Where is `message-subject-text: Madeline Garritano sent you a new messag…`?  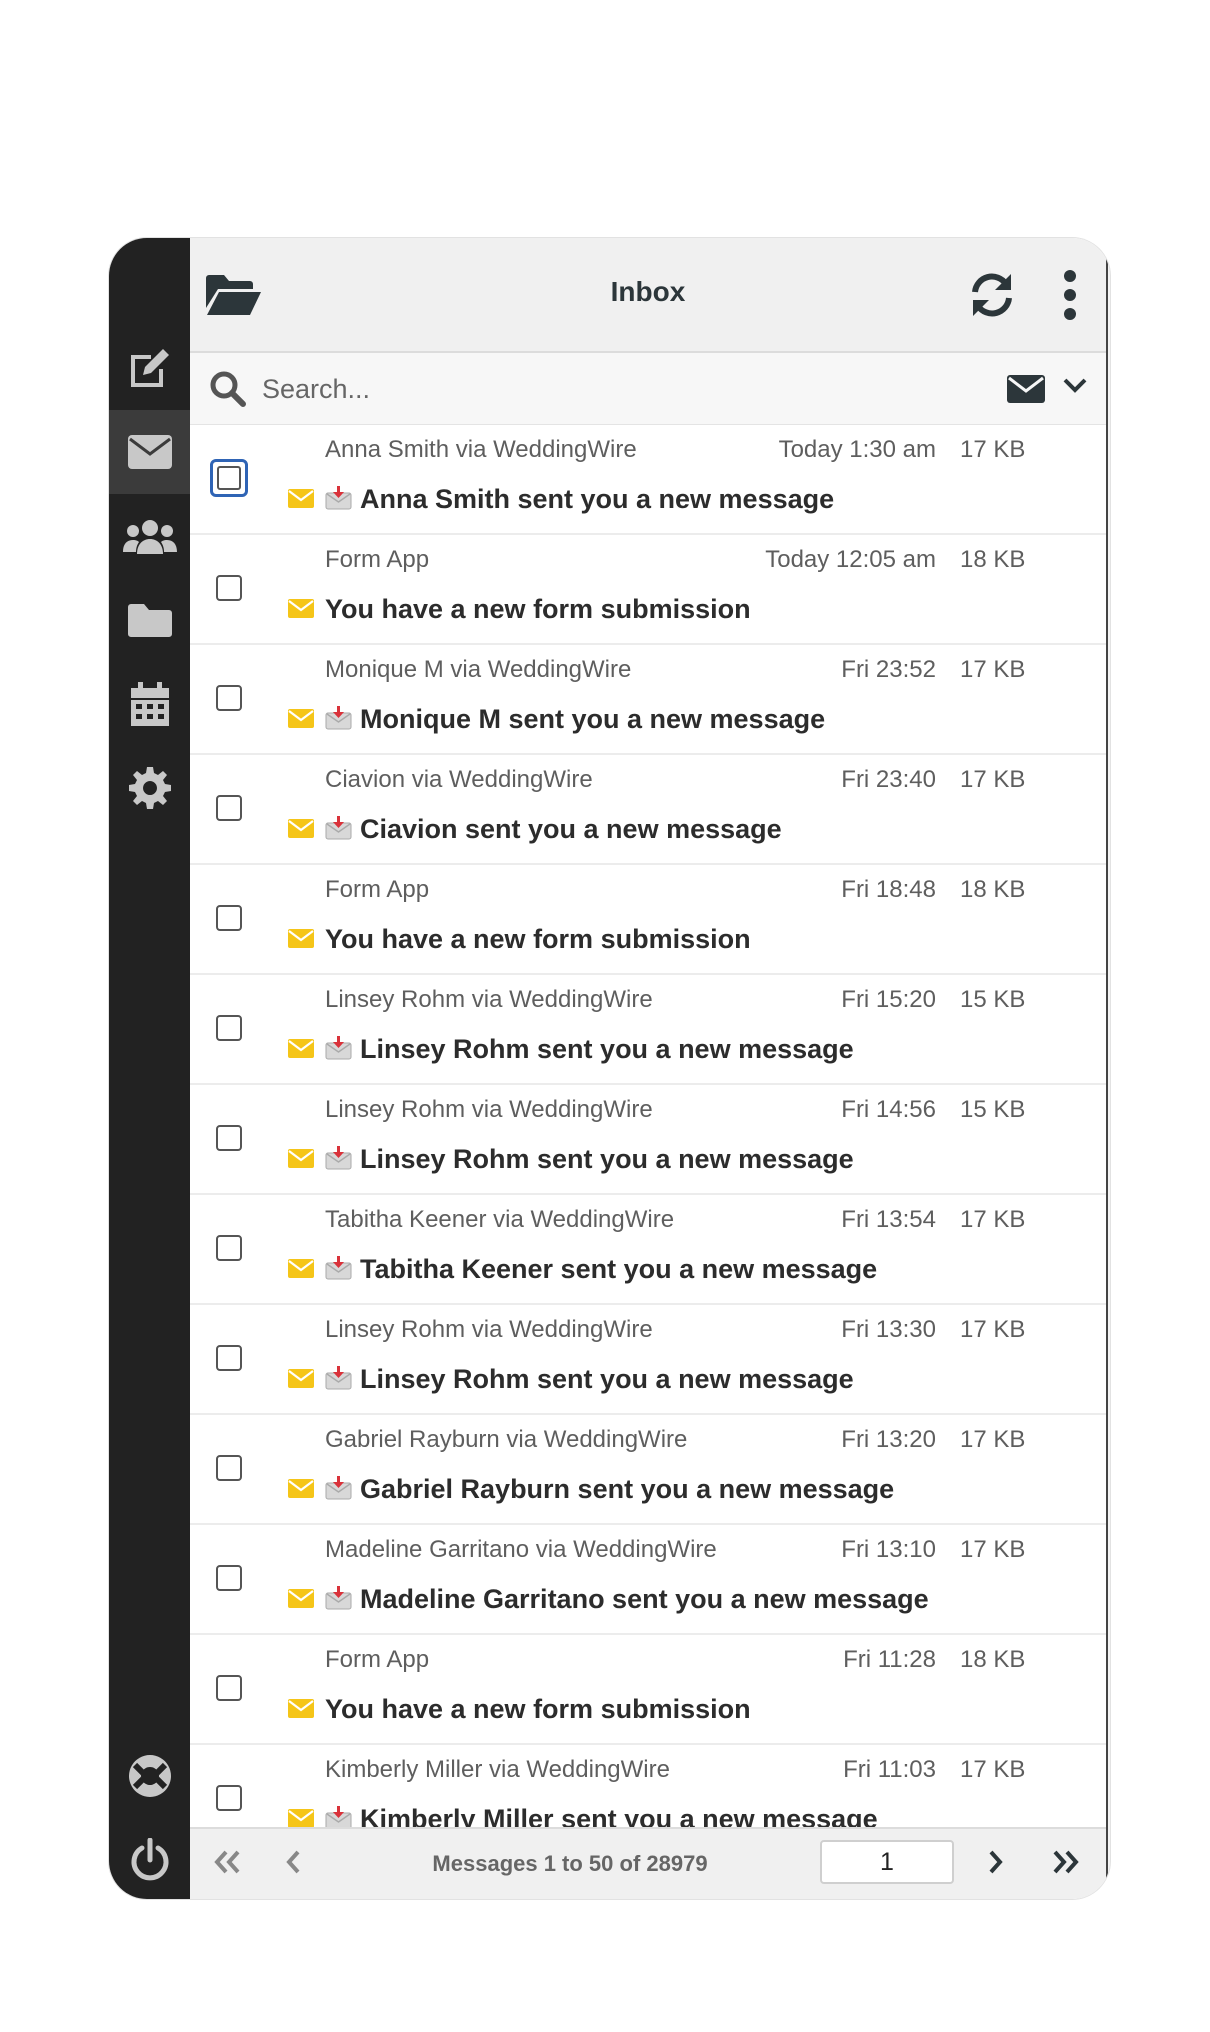
message-subject-text: Madeline Garritano sent you a new messag… is located at coordinates (644, 1599).